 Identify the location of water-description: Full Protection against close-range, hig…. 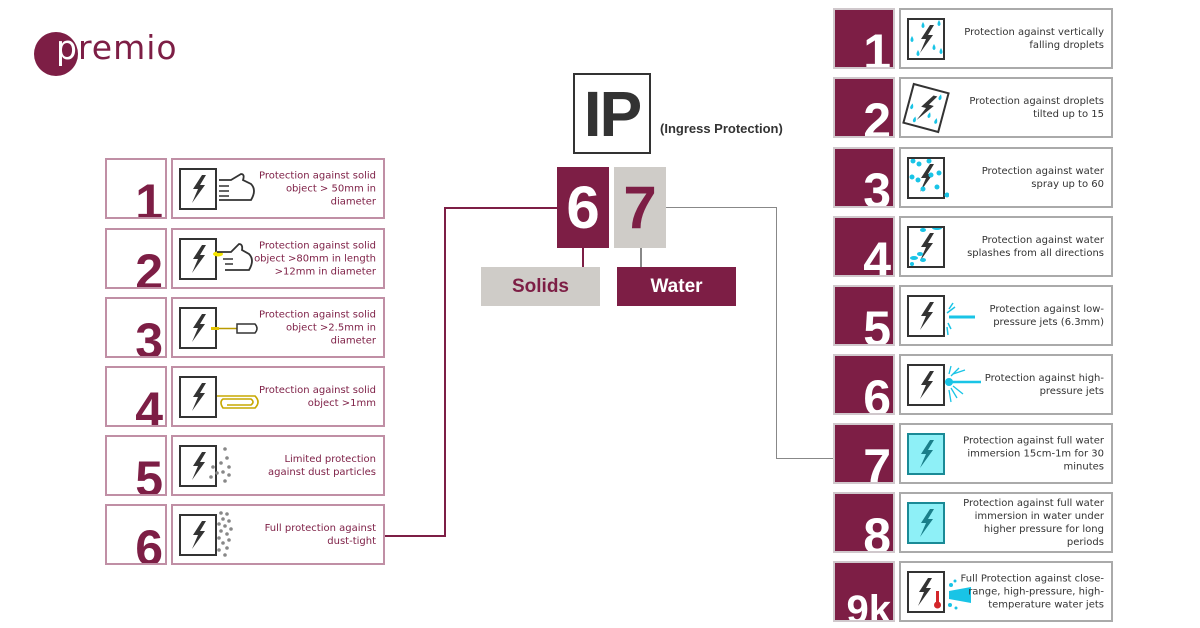
(1032, 591).